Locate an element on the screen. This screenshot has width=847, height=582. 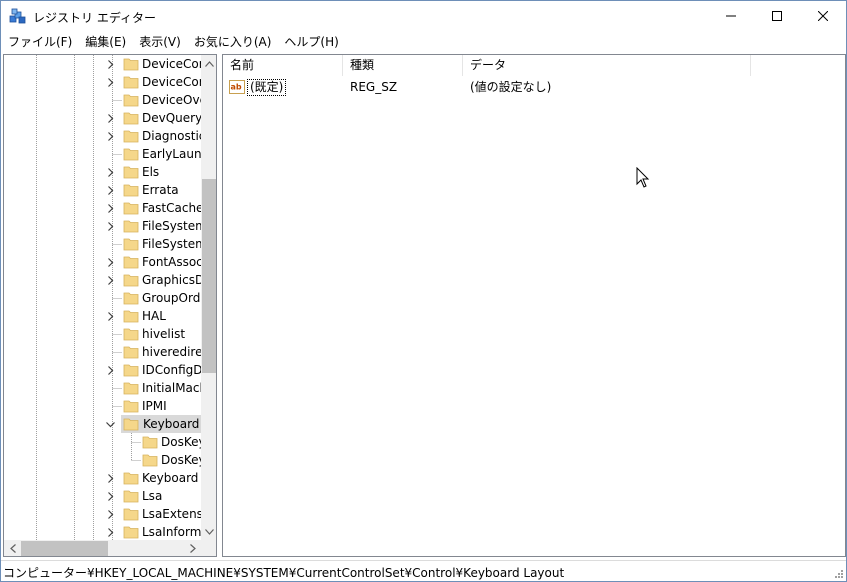
tree-item: FontAssoc is located at coordinates (104, 262).